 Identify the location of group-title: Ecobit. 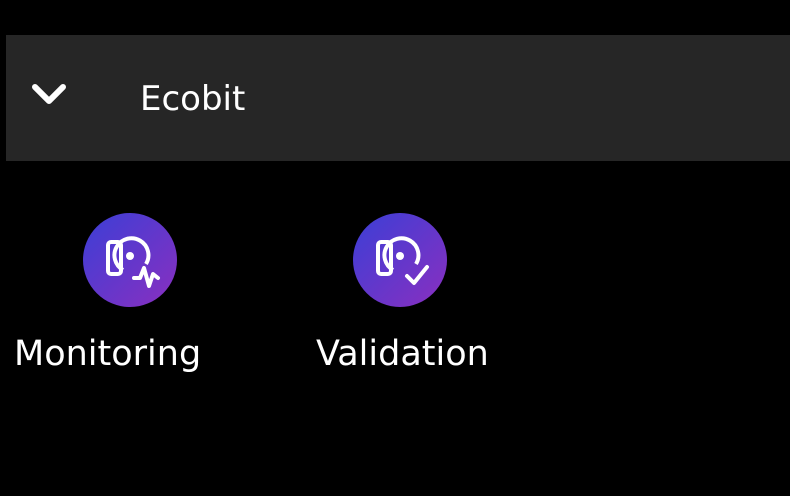
(193, 99).